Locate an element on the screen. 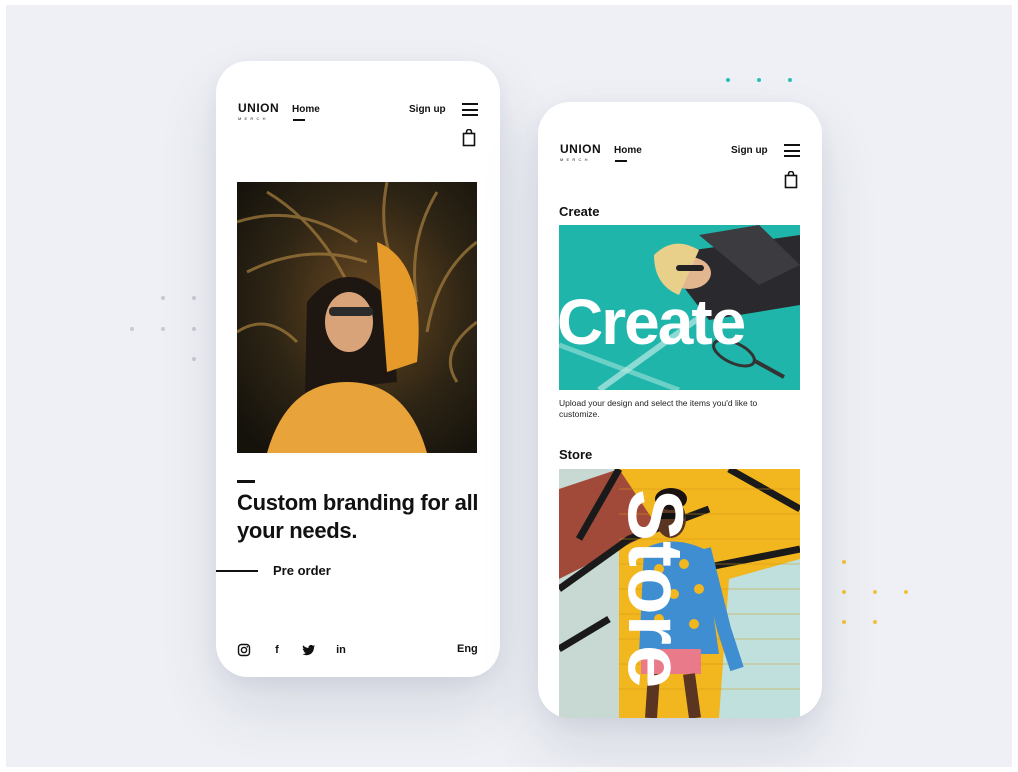 The image size is (1018, 772). preorder-button: Pre order is located at coordinates (302, 570).